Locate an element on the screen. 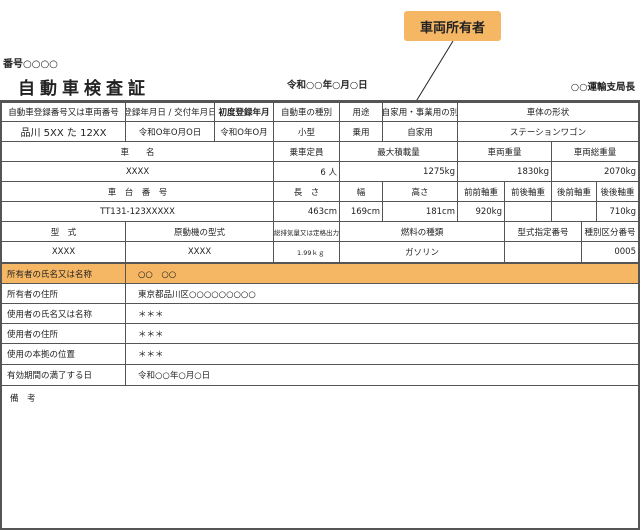  max-load-value: 1275kg is located at coordinates (398, 171).